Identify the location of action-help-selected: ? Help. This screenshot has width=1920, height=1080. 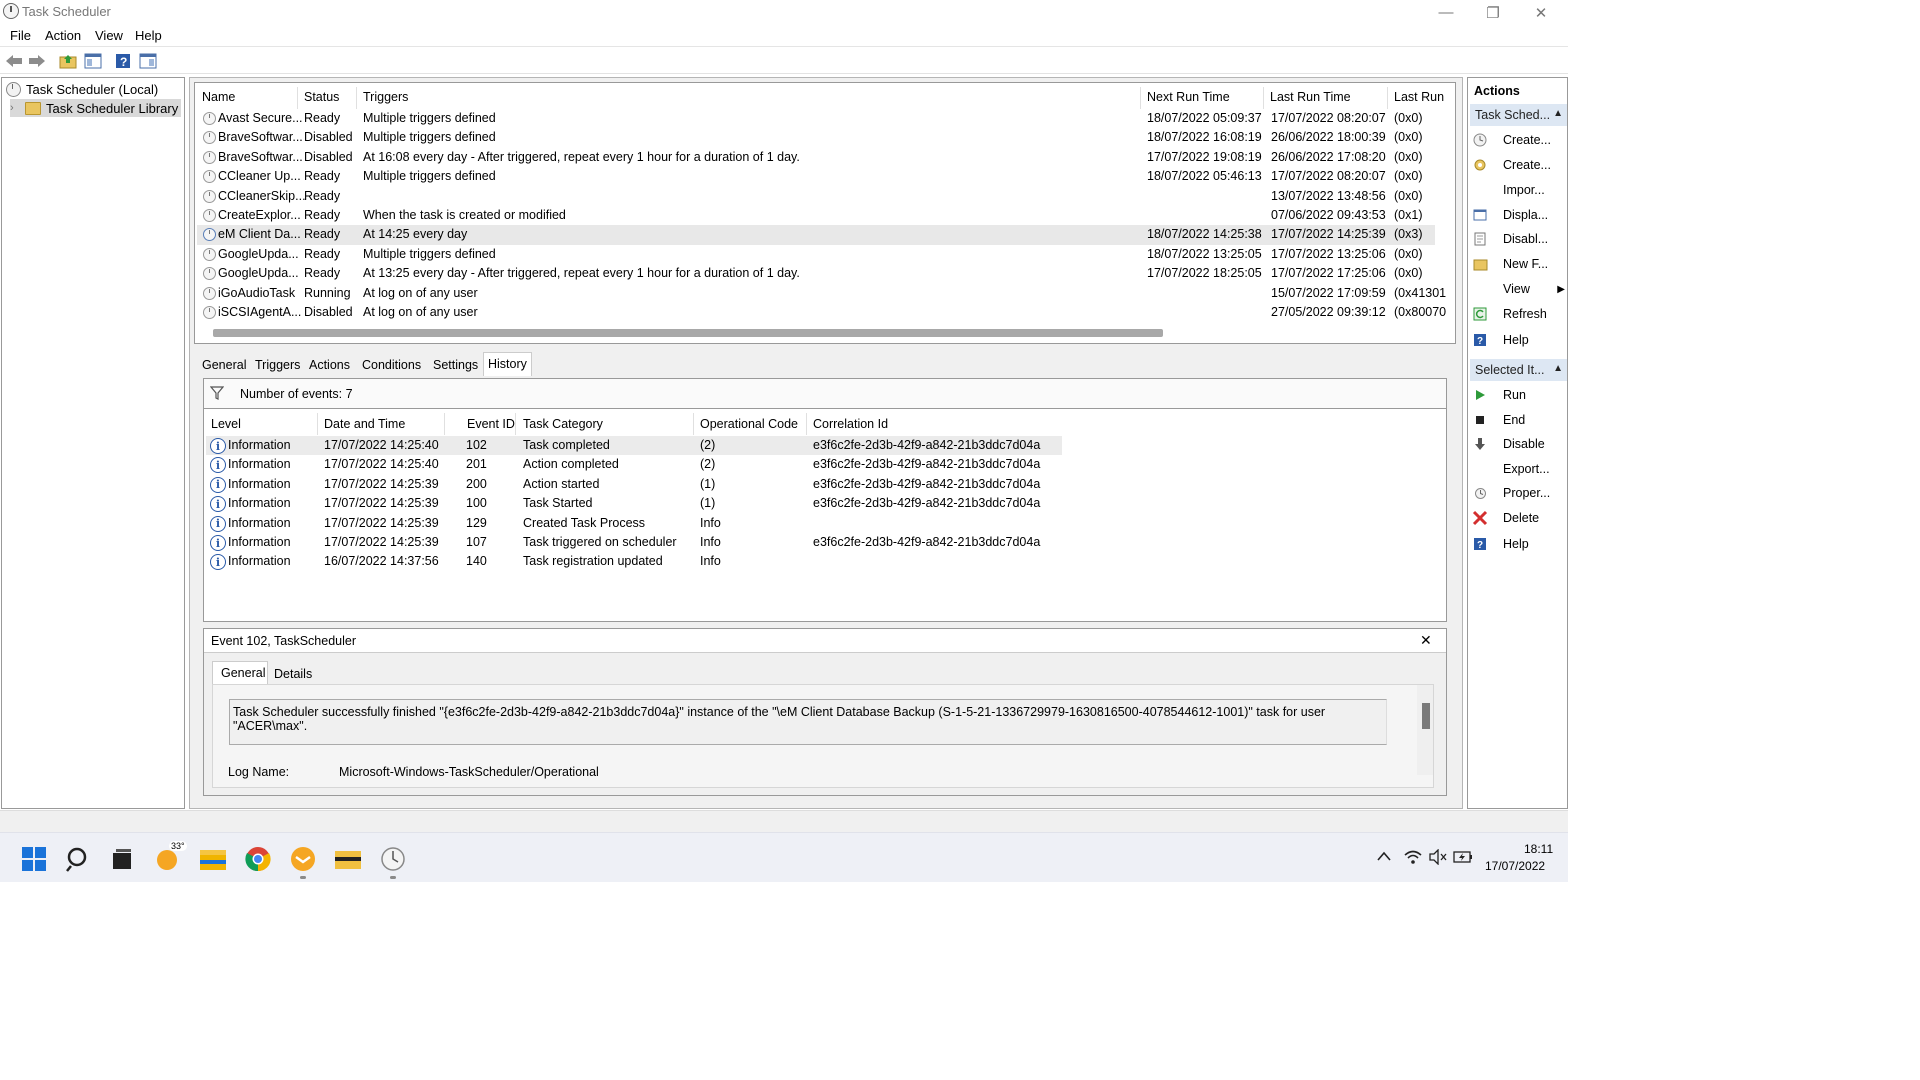
(1519, 544).